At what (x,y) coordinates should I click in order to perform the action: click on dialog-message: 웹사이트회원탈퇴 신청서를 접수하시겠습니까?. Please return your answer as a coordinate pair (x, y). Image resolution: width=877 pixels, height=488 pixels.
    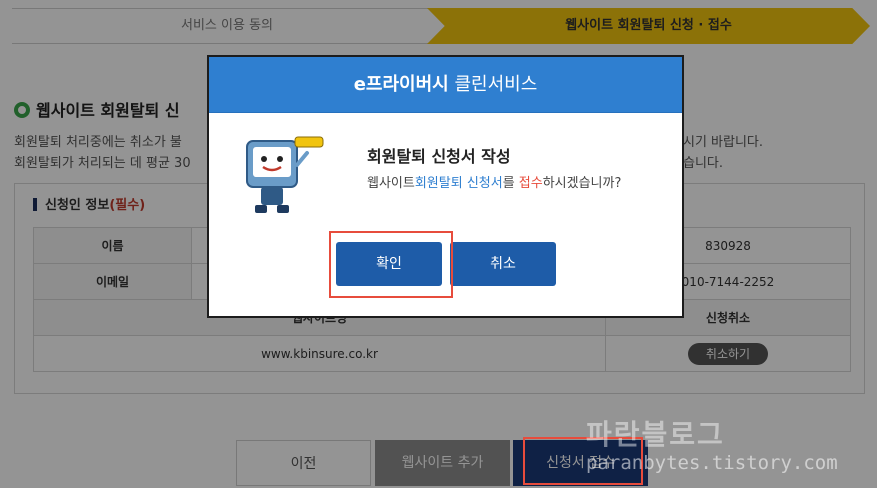
    Looking at the image, I should click on (494, 181).